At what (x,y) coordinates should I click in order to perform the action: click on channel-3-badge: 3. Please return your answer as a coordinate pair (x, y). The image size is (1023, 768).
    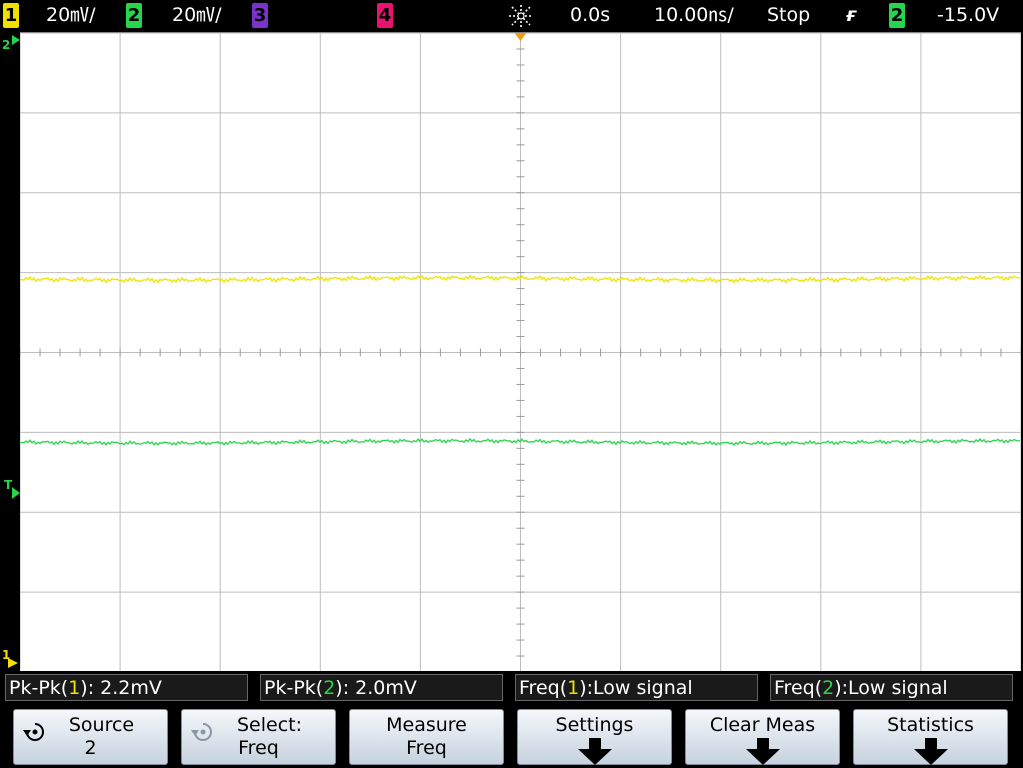
    Looking at the image, I should click on (260, 15).